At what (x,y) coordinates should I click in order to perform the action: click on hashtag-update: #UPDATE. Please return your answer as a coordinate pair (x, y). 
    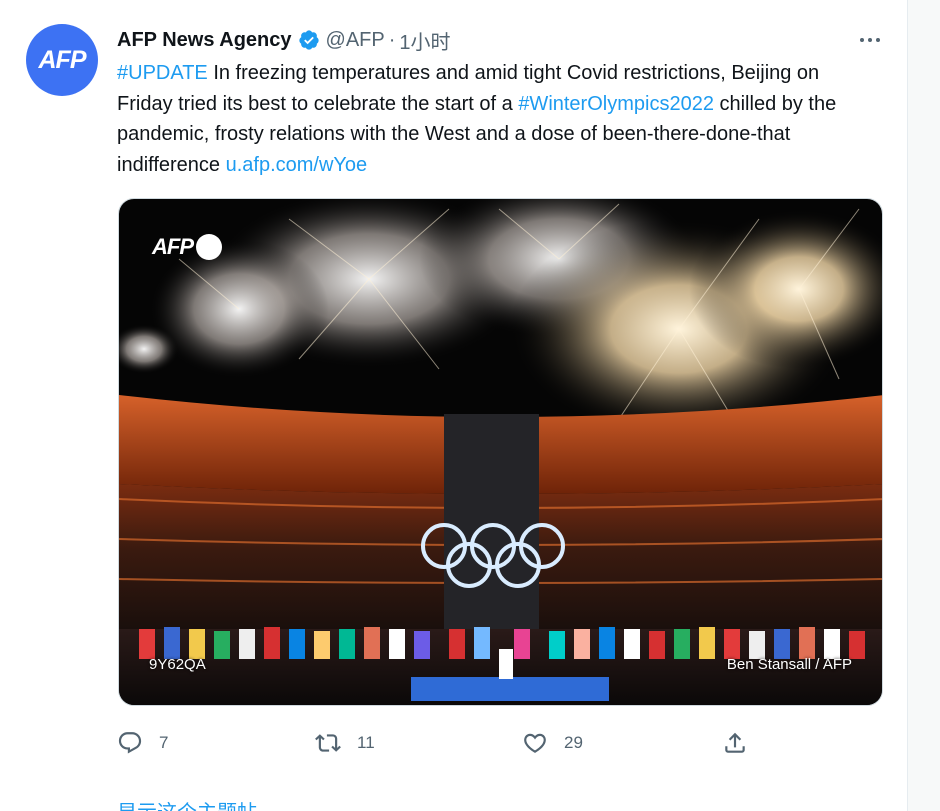
    Looking at the image, I should click on (162, 73).